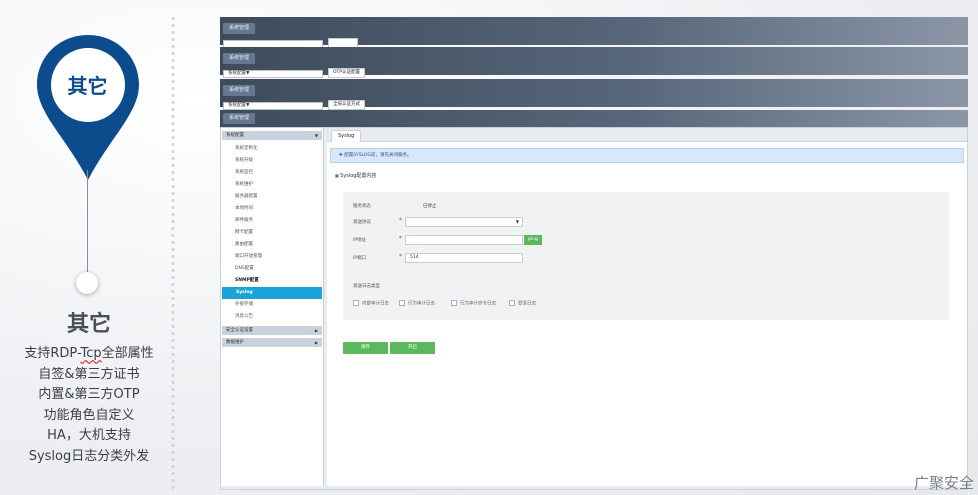 The image size is (978, 495). I want to click on auth-method-tab: 全局认证方式, so click(346, 105).